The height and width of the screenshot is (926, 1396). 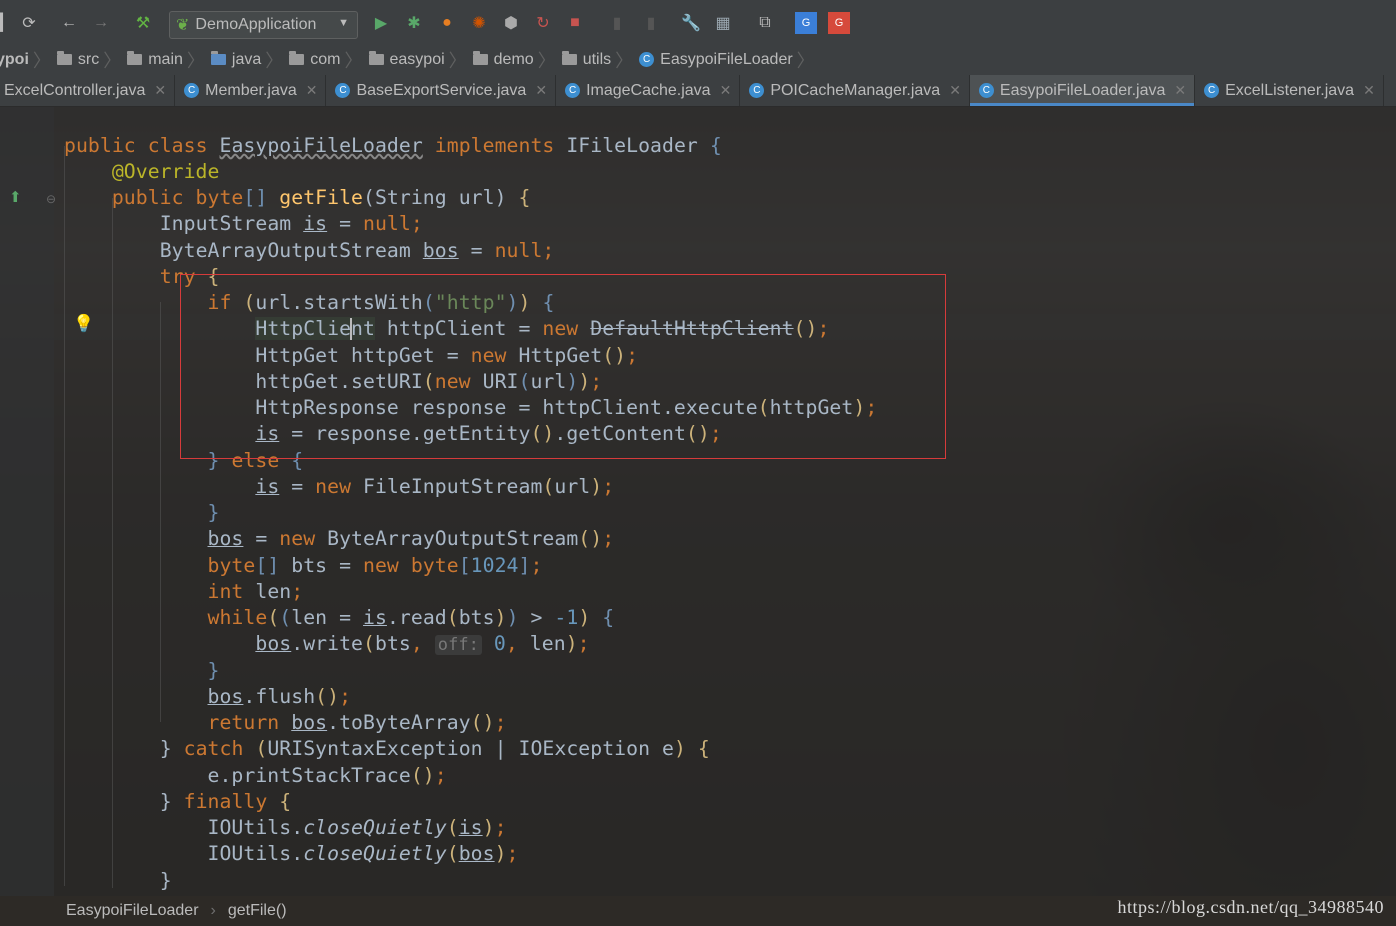 What do you see at coordinates (511, 23) in the screenshot?
I see `attach-debugger-icon: ⬢` at bounding box center [511, 23].